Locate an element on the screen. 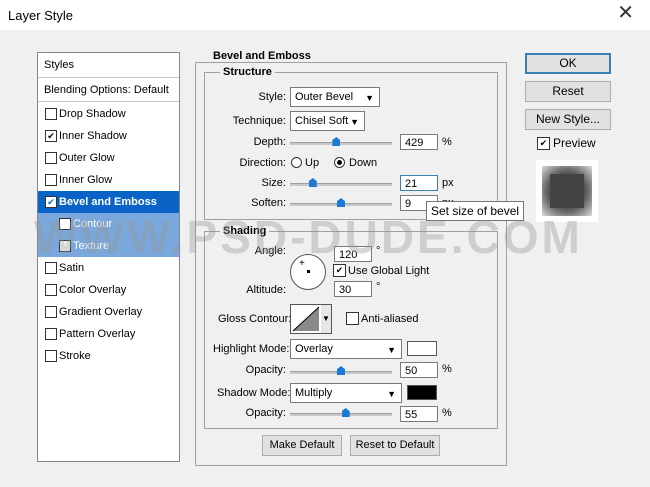 The height and width of the screenshot is (487, 650). shadow-mode-select: Multiply ▼ is located at coordinates (346, 393).